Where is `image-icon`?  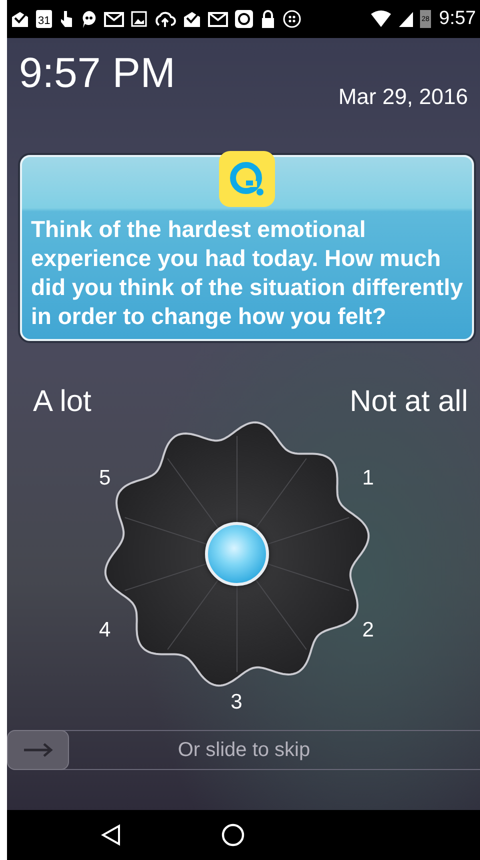 image-icon is located at coordinates (139, 19).